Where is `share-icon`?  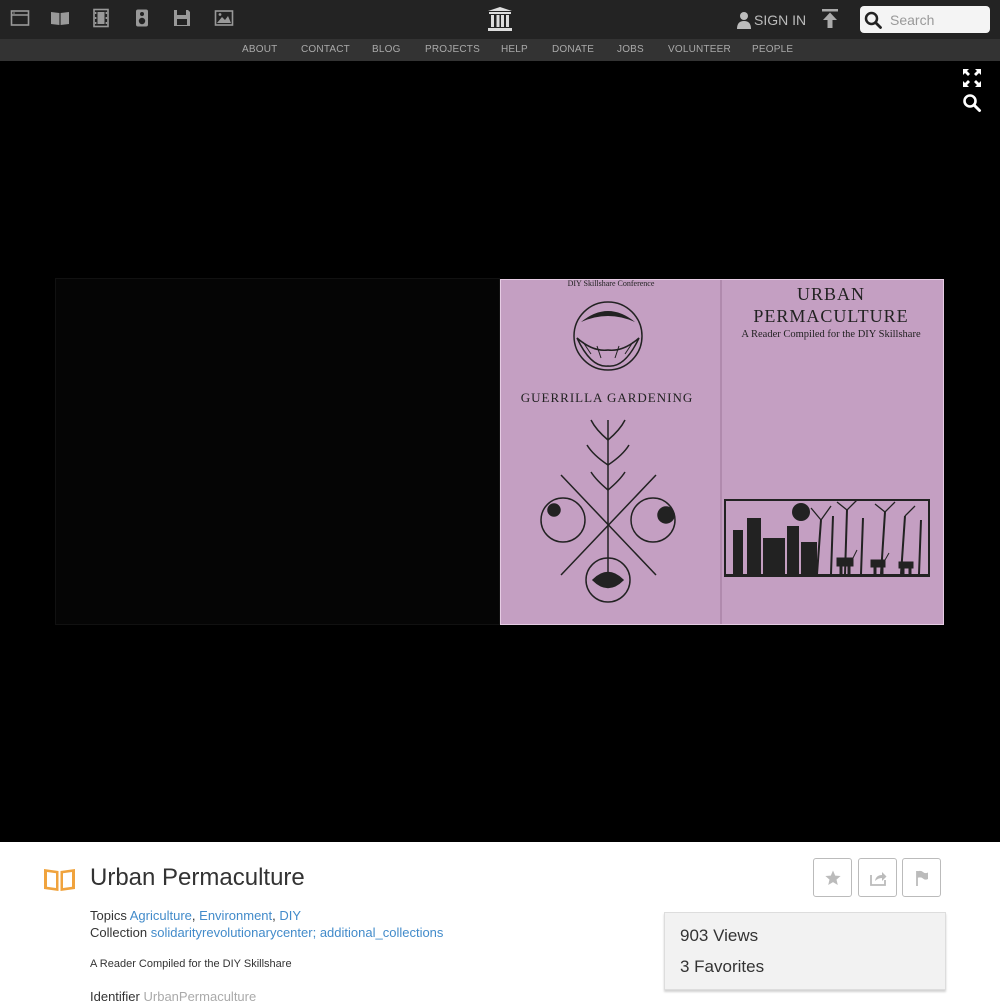 share-icon is located at coordinates (877, 878).